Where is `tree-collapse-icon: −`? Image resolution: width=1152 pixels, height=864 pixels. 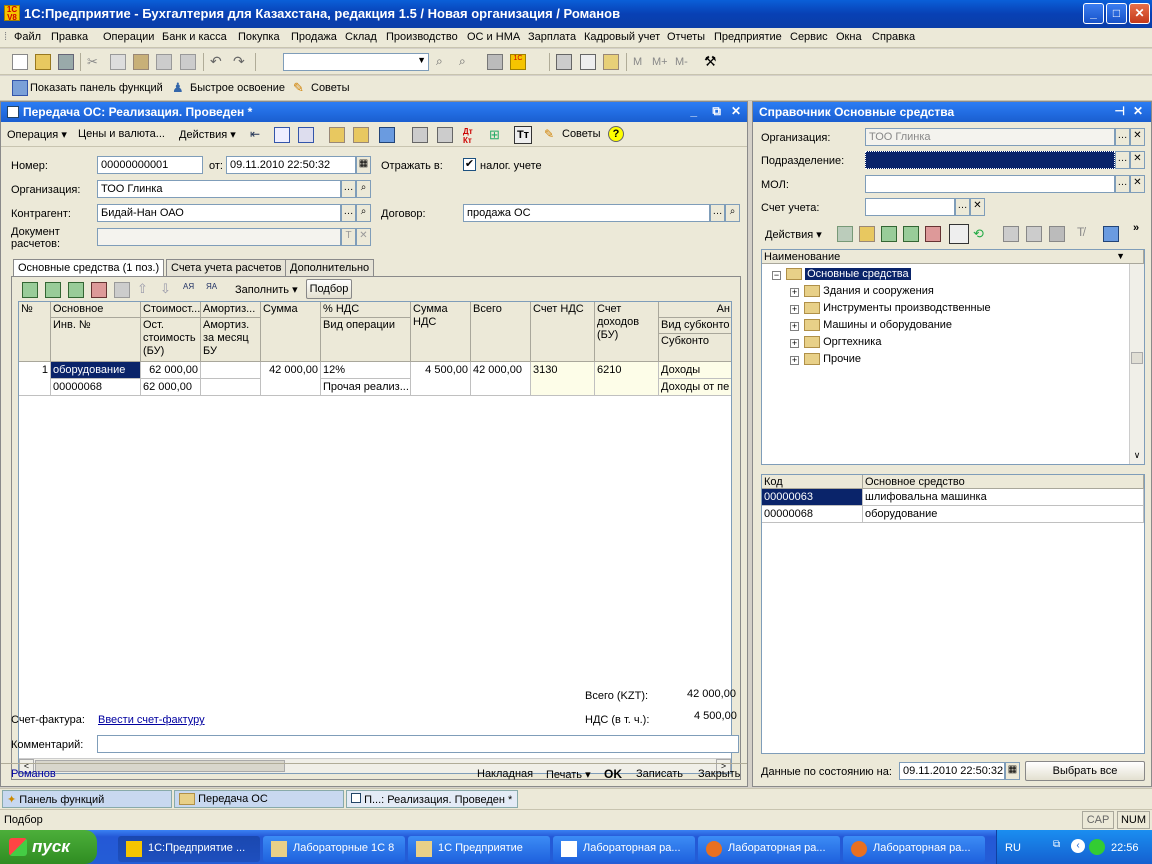 tree-collapse-icon: − is located at coordinates (776, 275).